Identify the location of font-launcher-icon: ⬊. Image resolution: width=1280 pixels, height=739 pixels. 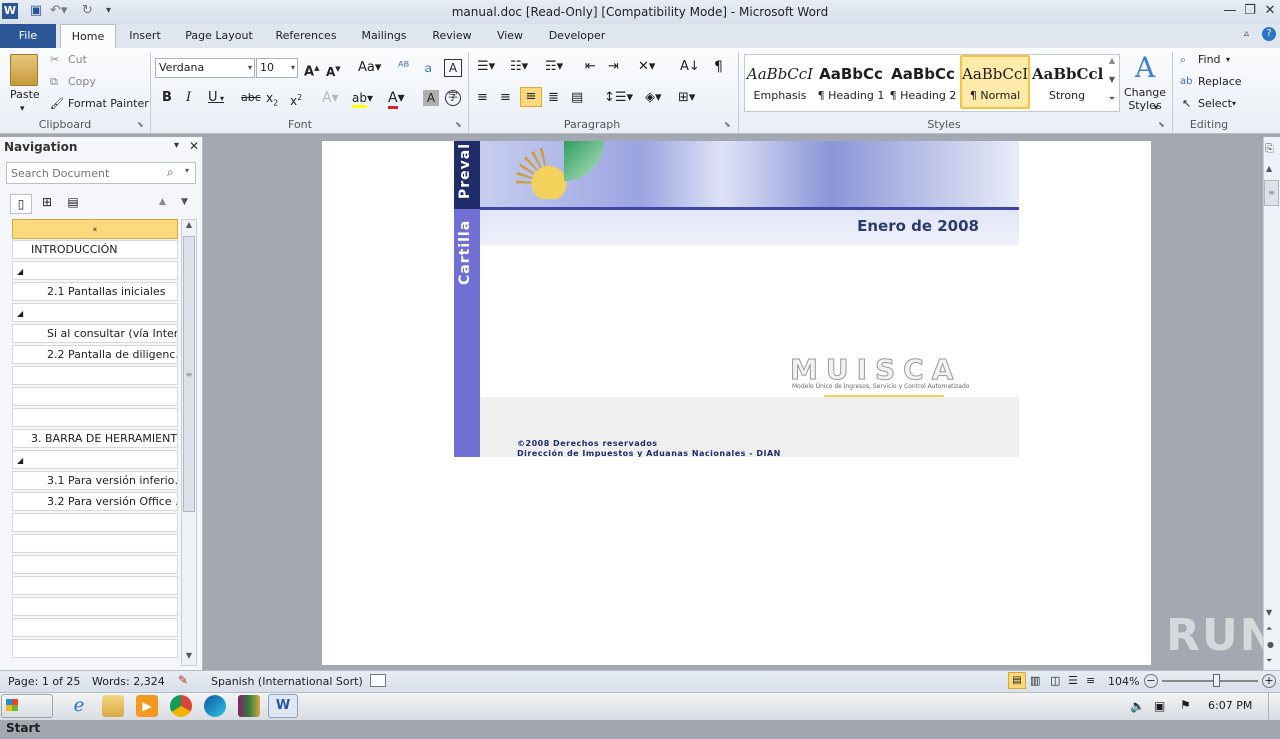
(458, 124).